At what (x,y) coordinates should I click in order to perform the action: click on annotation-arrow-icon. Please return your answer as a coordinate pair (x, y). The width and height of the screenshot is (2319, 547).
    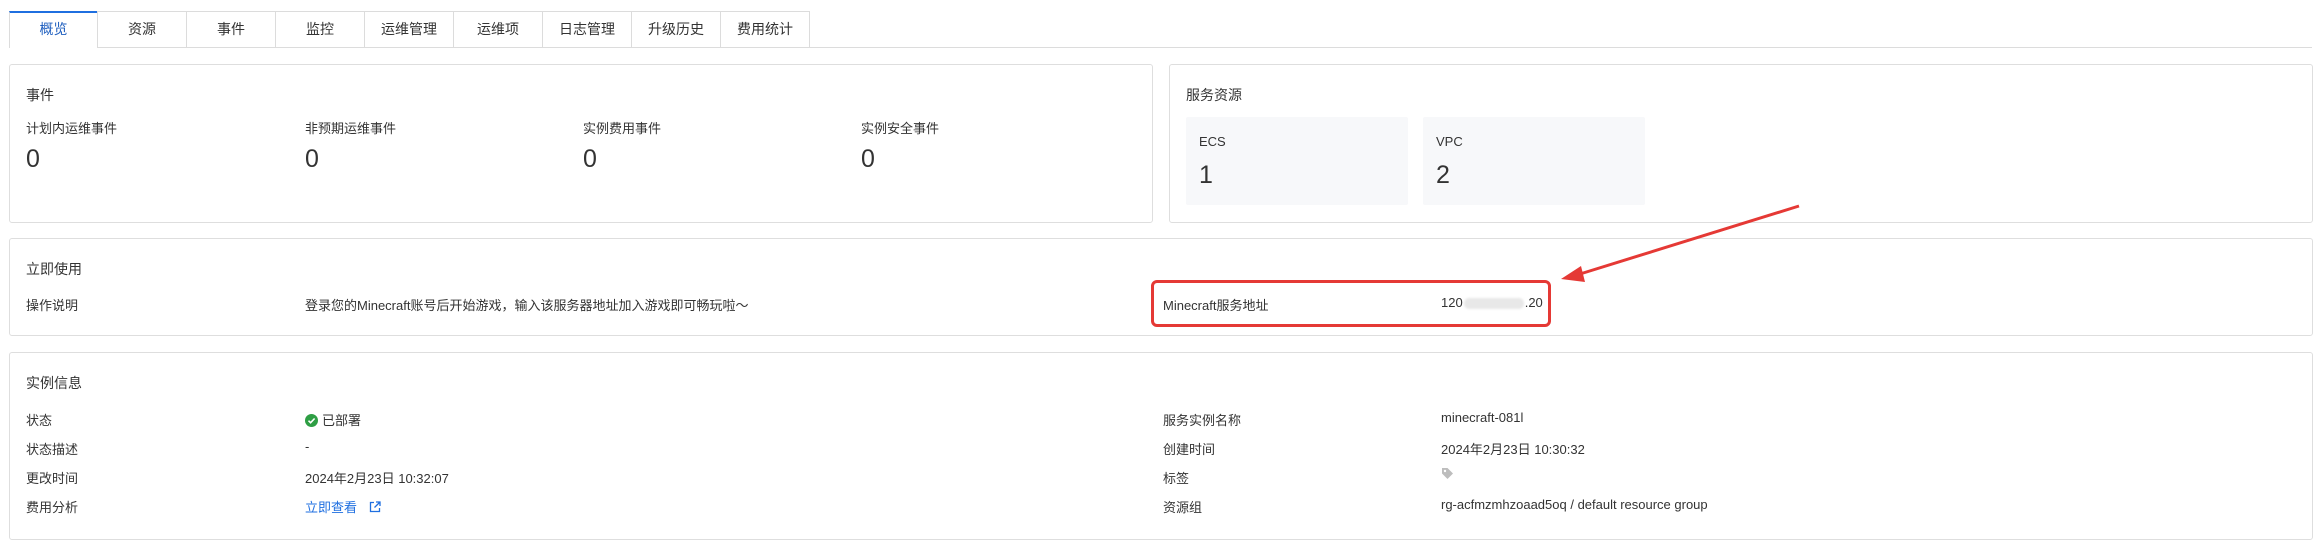
    Looking at the image, I should click on (1680, 243).